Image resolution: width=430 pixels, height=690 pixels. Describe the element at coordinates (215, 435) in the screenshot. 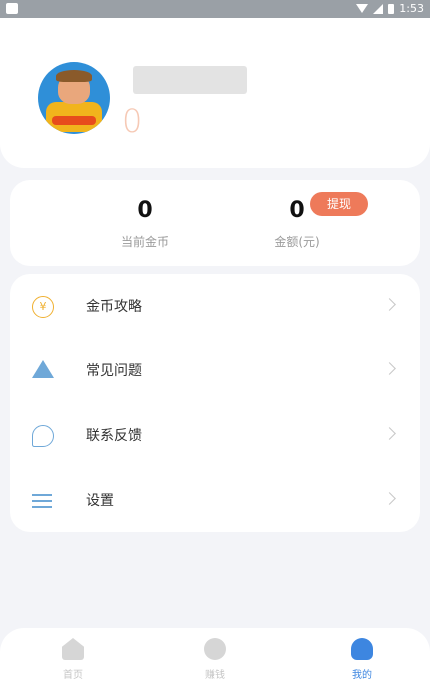

I see `menu-item-feedback: 联系反馈` at that location.